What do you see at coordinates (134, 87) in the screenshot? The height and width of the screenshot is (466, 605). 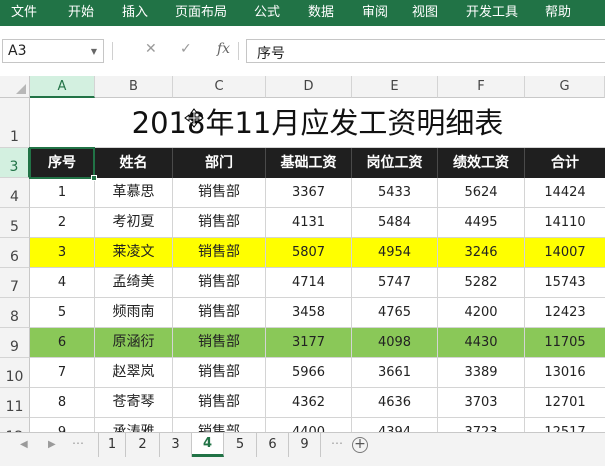 I see `column-header-b: B` at bounding box center [134, 87].